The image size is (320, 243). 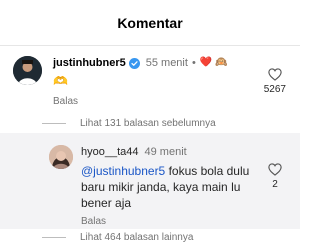 I want to click on like-button: 2, so click(x=275, y=176).